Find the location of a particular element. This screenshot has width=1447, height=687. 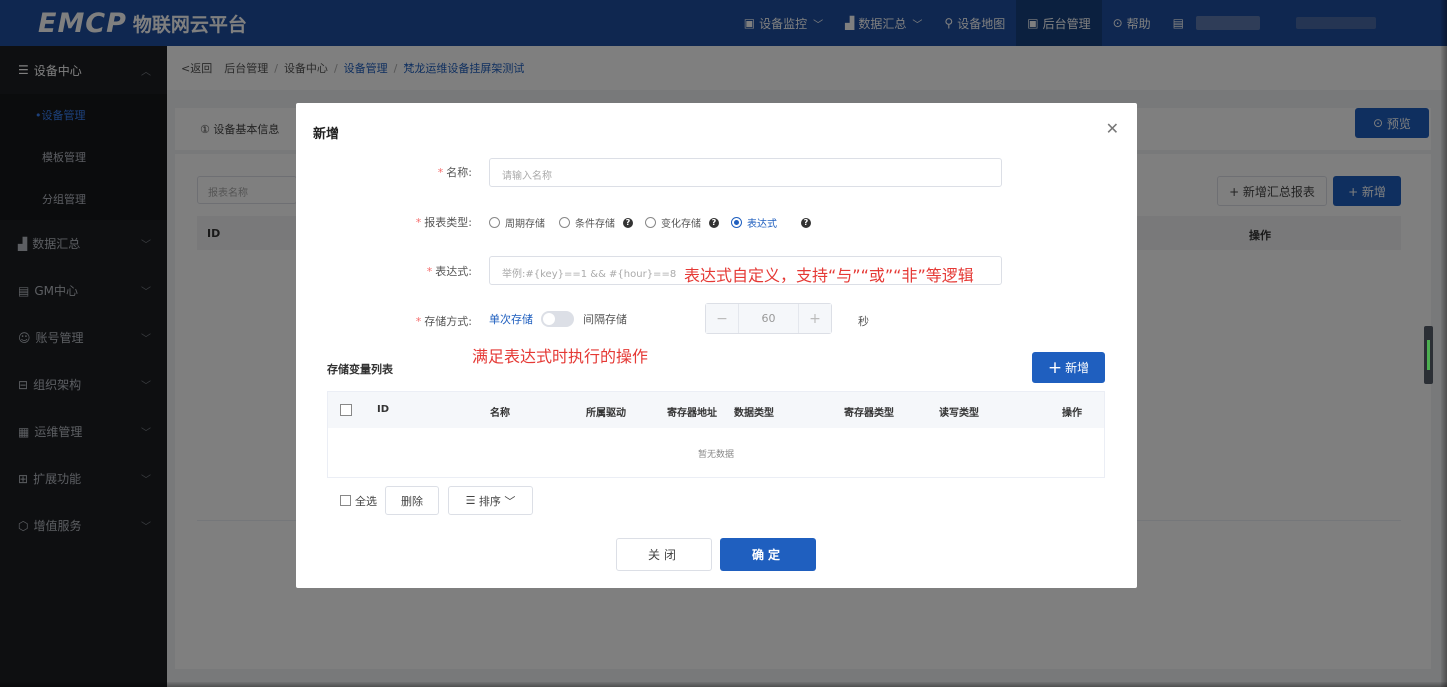

store-single-label: 单次存储 is located at coordinates (511, 319).